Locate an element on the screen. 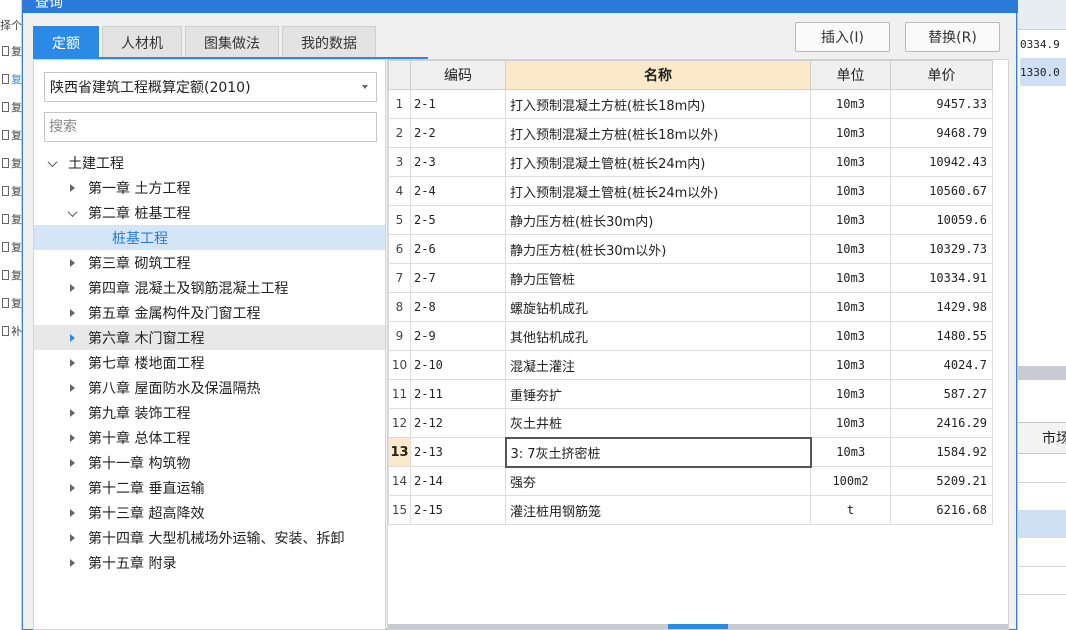 The image size is (1066, 630). name-cell: 3: 7灰土挤密桩 is located at coordinates (658, 452).